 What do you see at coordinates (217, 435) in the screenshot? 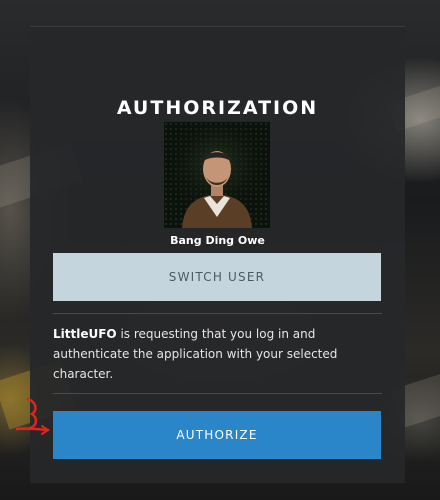
I see `authorize-button: AUTHORIZE` at bounding box center [217, 435].